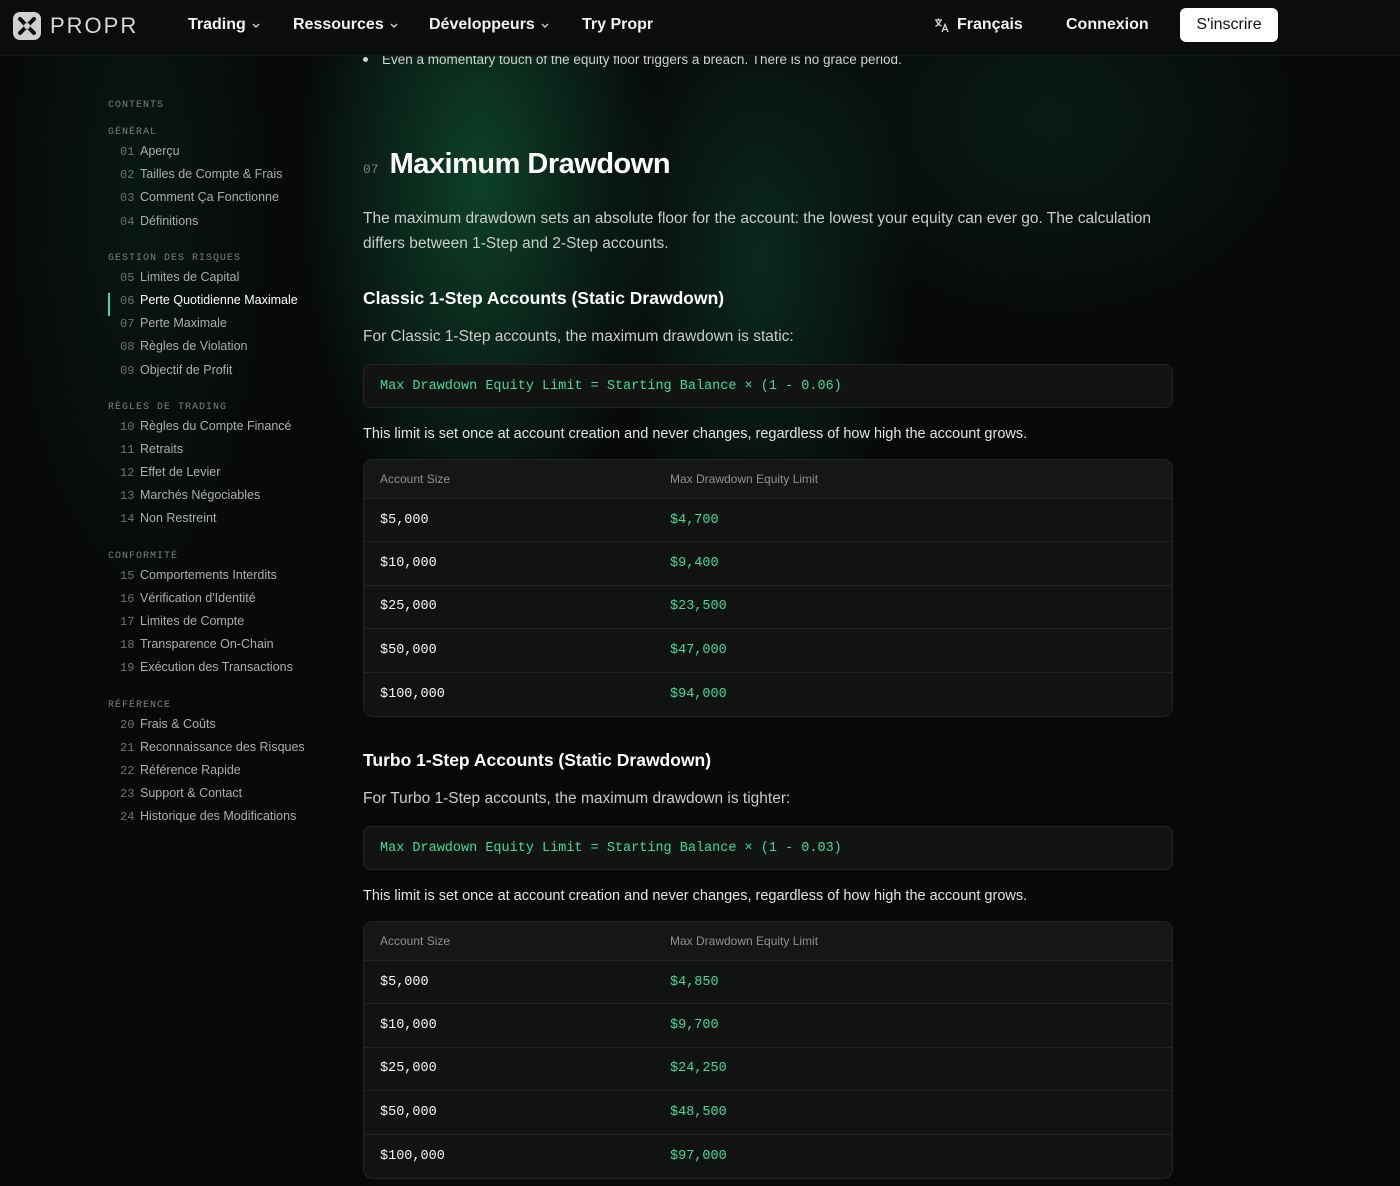  Describe the element at coordinates (942, 25) in the screenshot. I see `translate-icon` at that location.